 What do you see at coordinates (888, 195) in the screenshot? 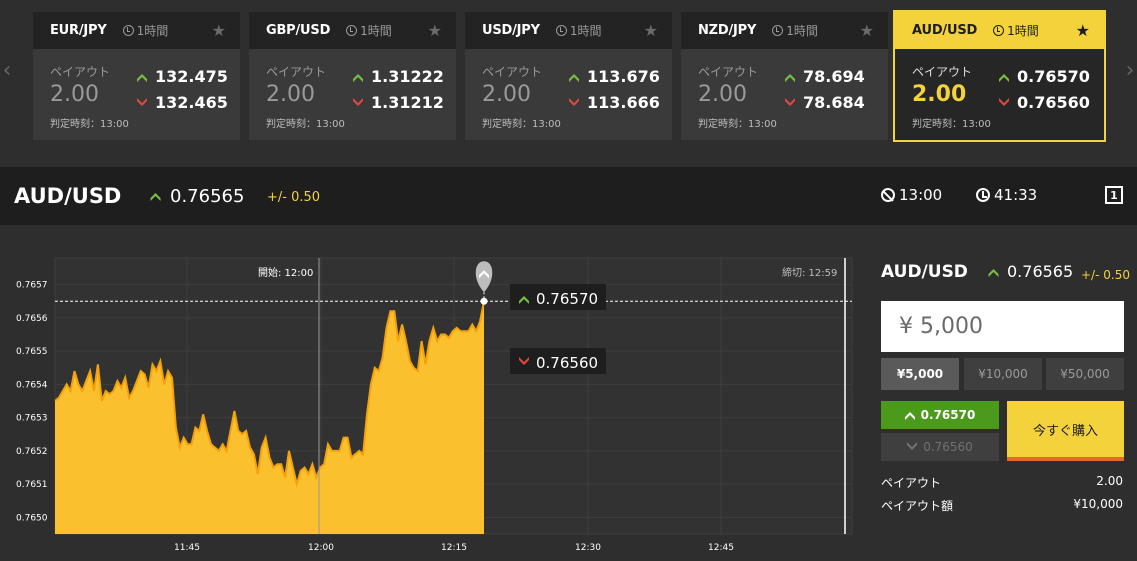
I see `no-entry-icon` at bounding box center [888, 195].